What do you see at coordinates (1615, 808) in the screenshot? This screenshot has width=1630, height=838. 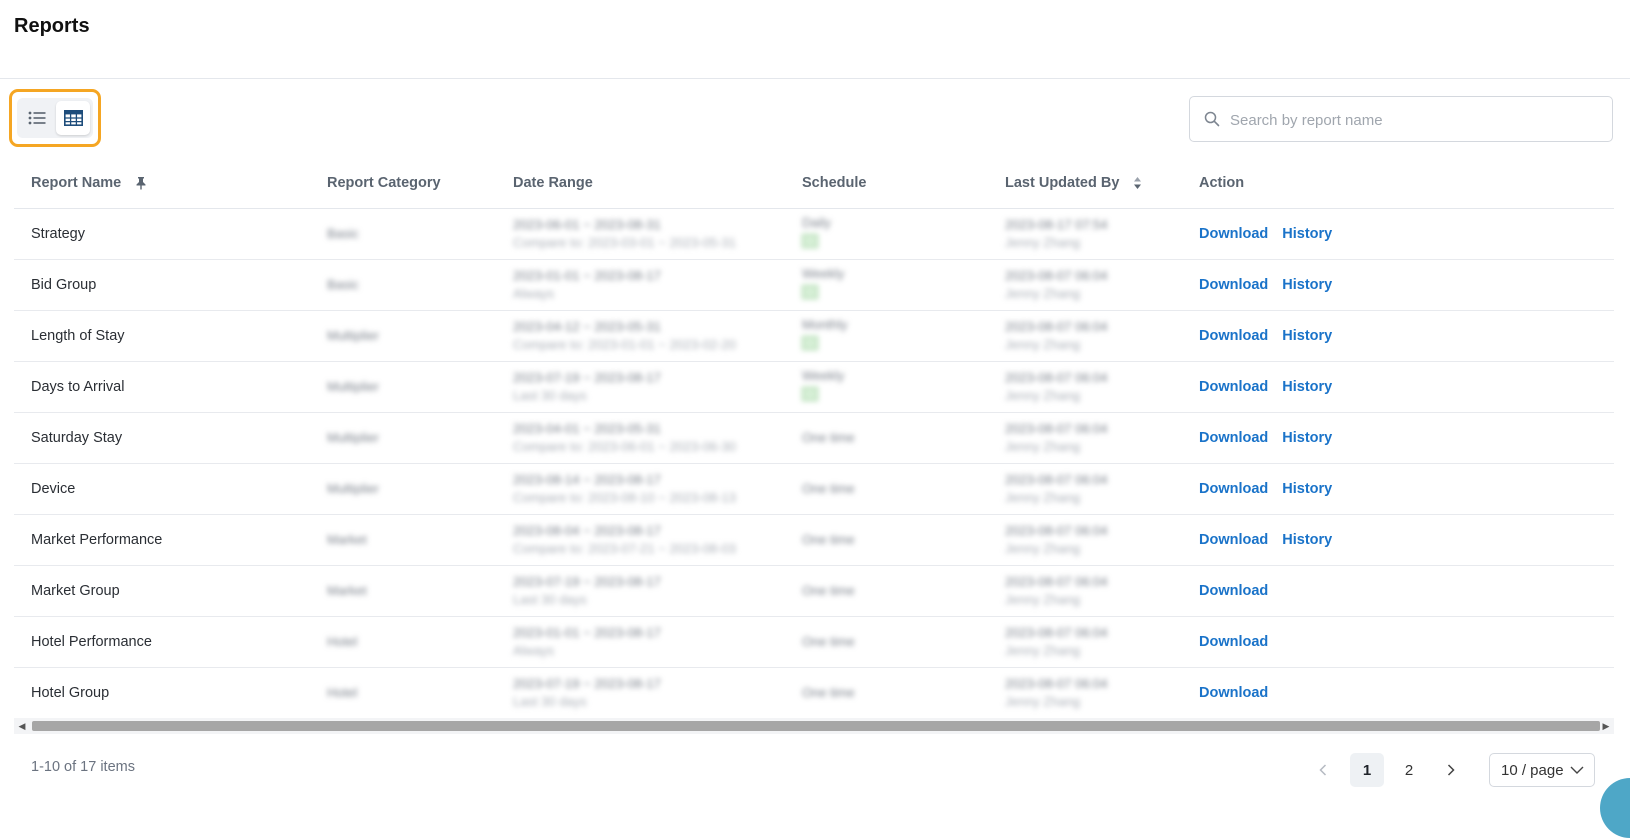 I see `corner-decoration` at bounding box center [1615, 808].